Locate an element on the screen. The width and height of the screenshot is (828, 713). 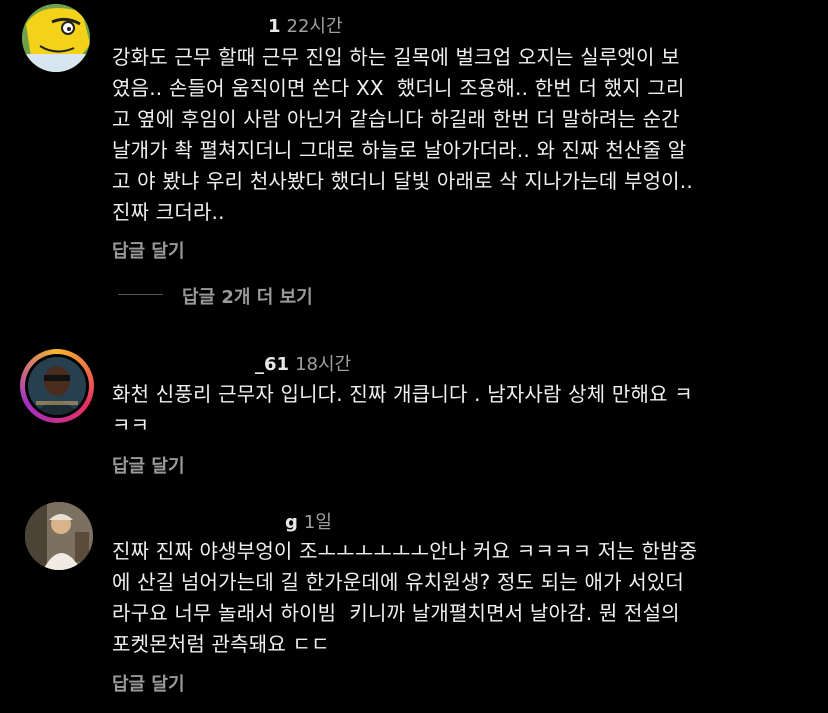
comment-meta: _61 18시간 is located at coordinates (303, 363).